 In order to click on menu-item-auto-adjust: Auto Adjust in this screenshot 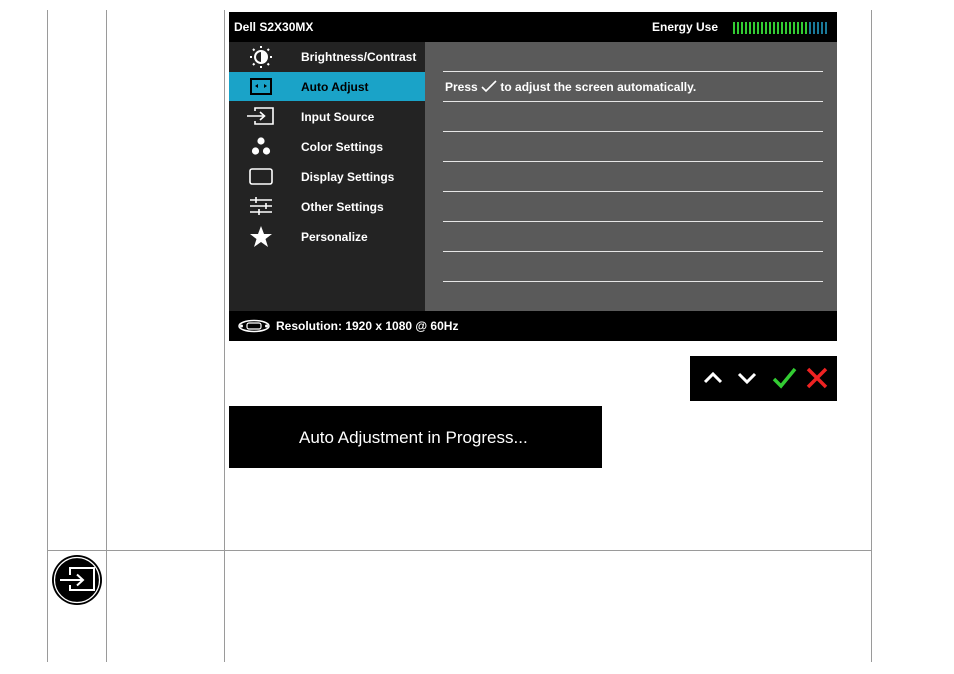, I will do `click(327, 86)`.